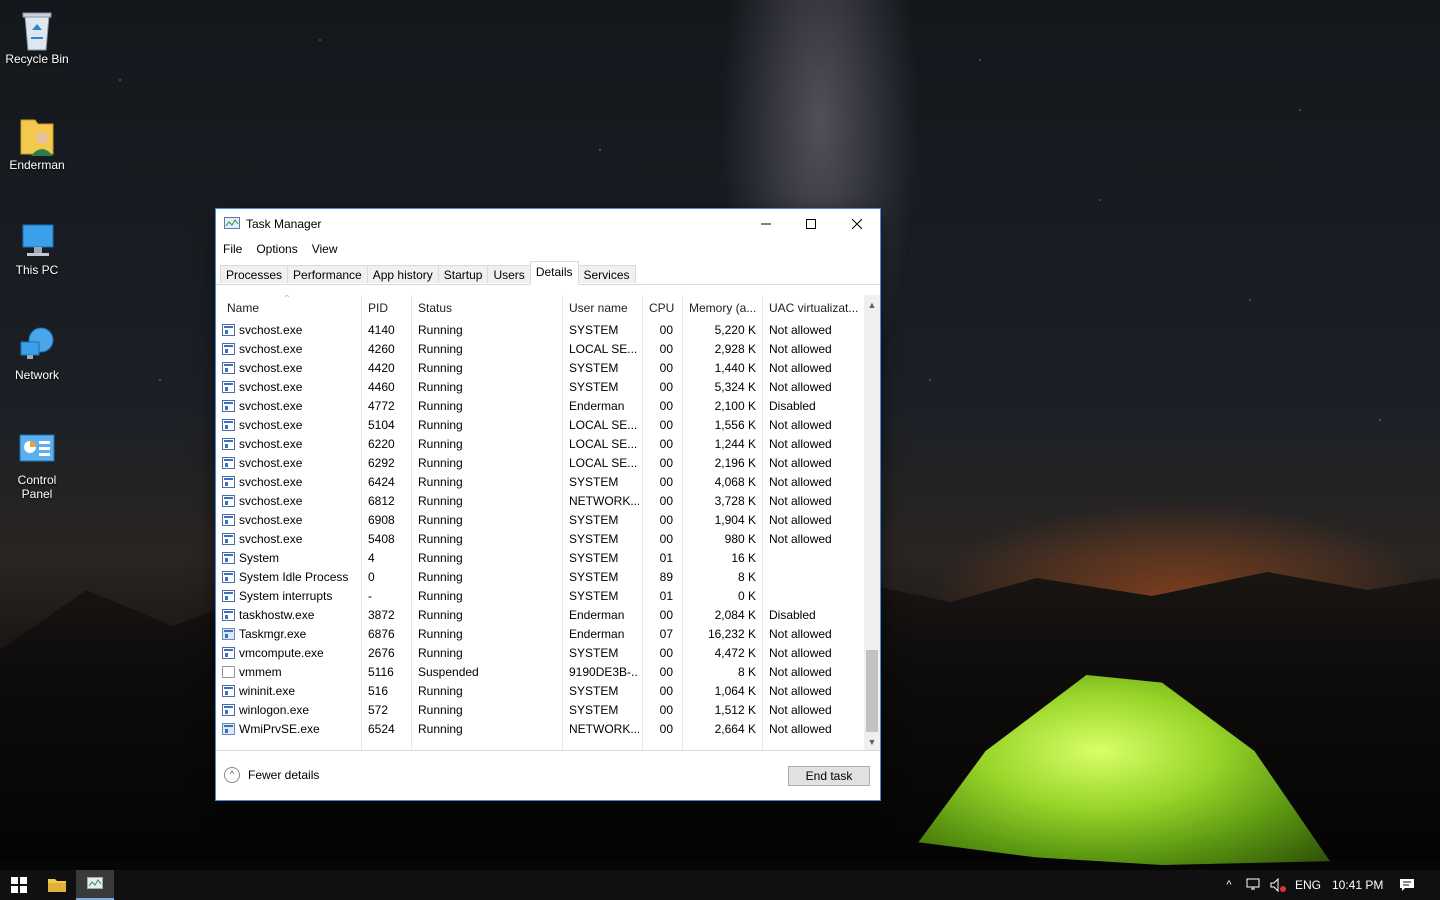  I want to click on desktop-icon-recycle-bin: Recycle Bin, so click(37, 37).